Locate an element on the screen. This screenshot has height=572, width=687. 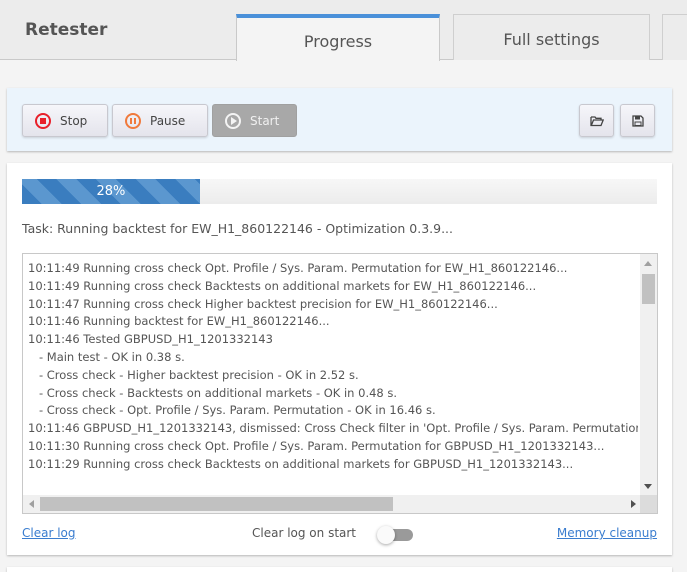
open-button is located at coordinates (596, 120).